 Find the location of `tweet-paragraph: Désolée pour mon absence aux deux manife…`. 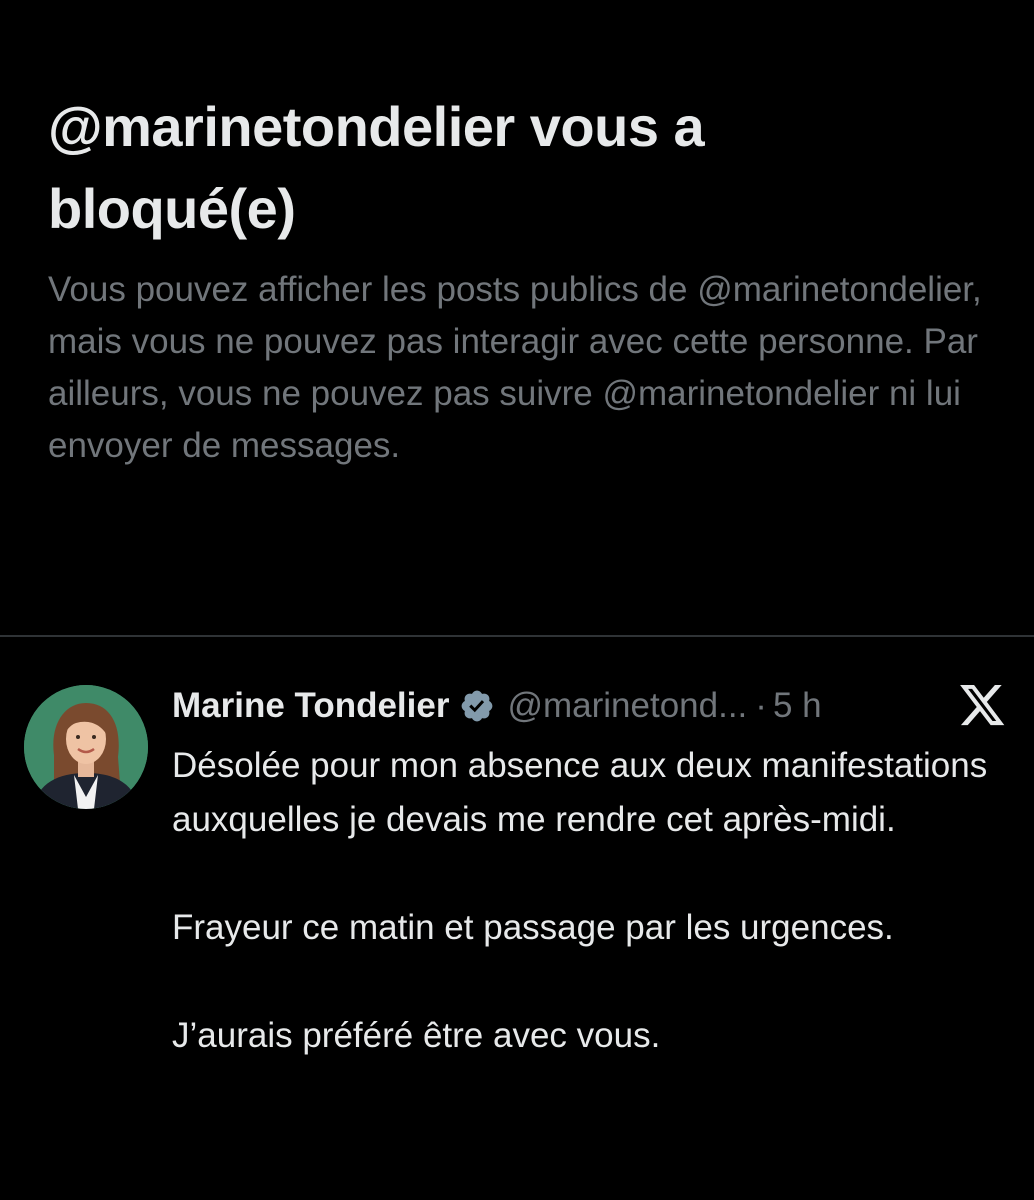

tweet-paragraph: Désolée pour mon absence aux deux manife… is located at coordinates (580, 792).